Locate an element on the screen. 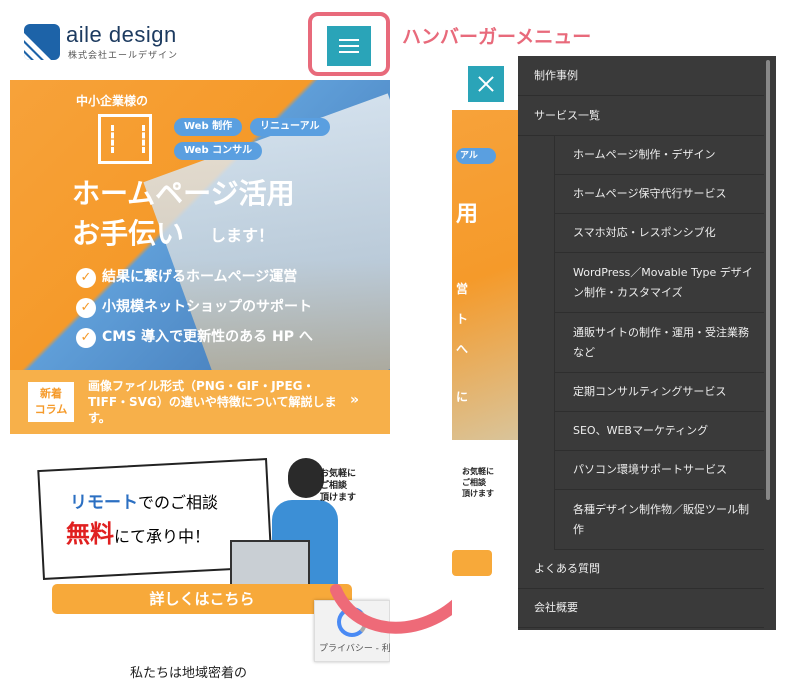 This screenshot has height=688, width=800. remote-line2: 無料にて承り中！ is located at coordinates (138, 534).